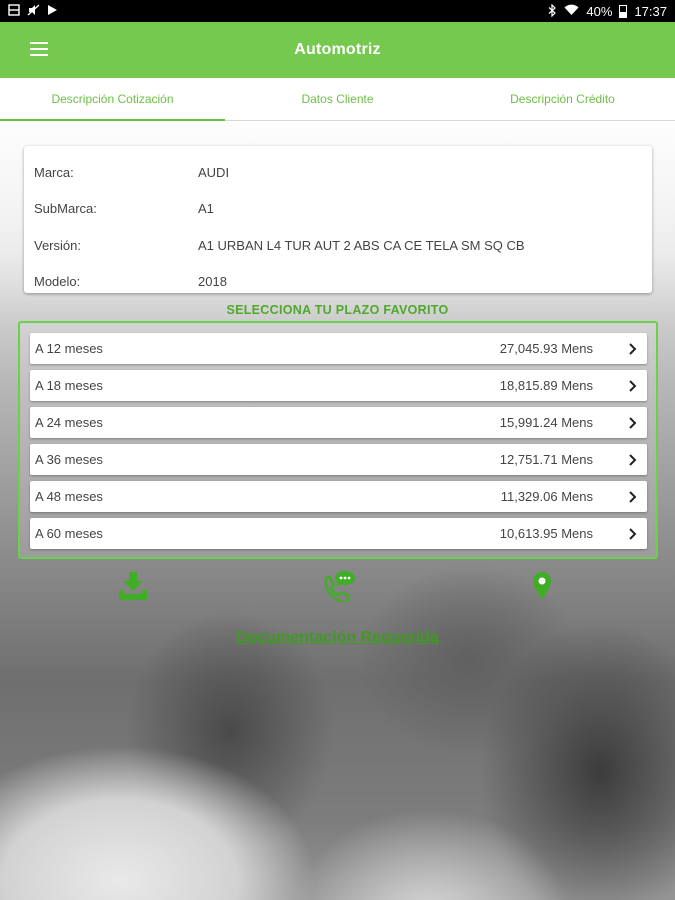  I want to click on phone-chat-icon, so click(338, 586).